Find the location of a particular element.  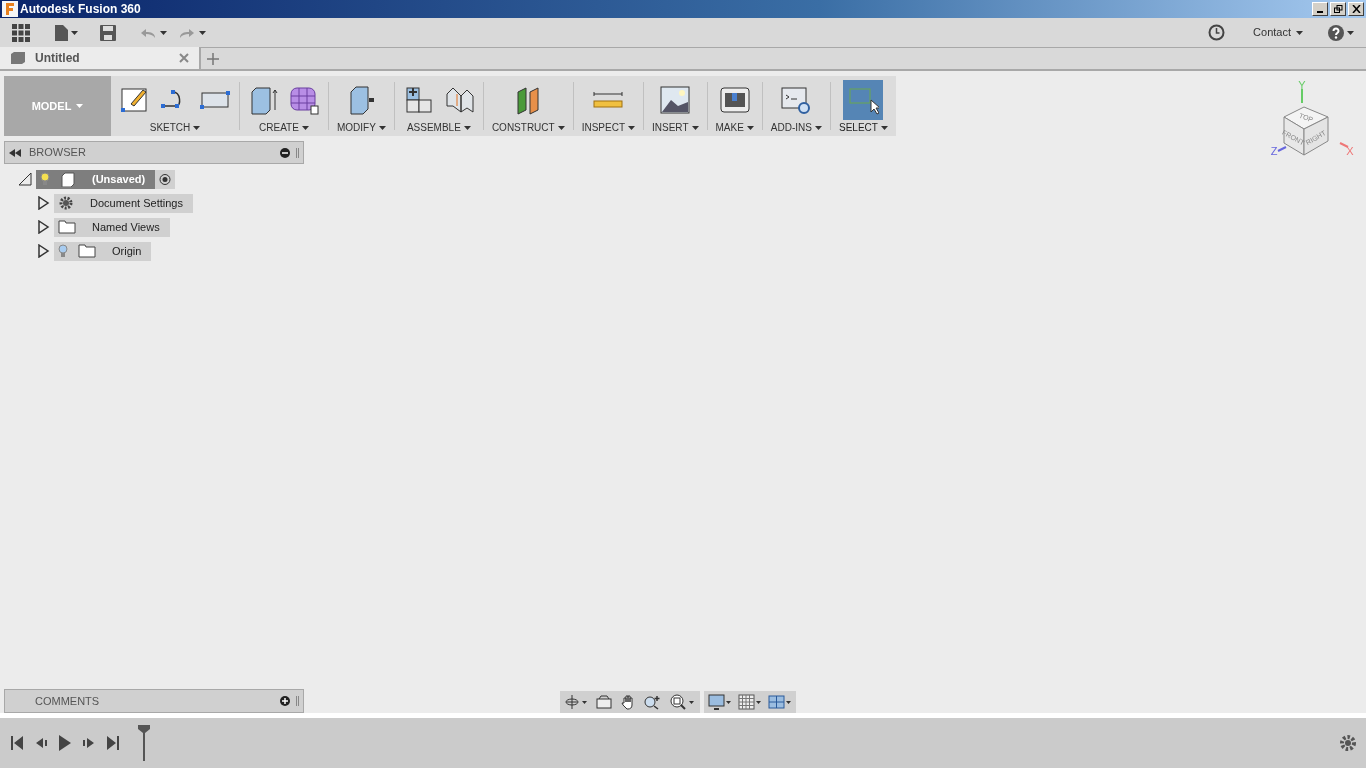

browser-item: Named Views is located at coordinates (112, 227).